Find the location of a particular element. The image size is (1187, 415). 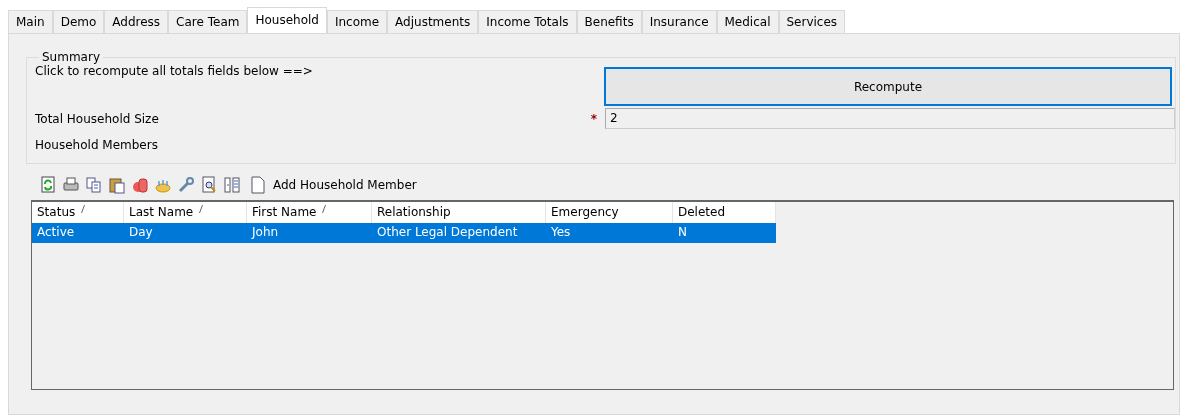

document-icon is located at coordinates (258, 185).